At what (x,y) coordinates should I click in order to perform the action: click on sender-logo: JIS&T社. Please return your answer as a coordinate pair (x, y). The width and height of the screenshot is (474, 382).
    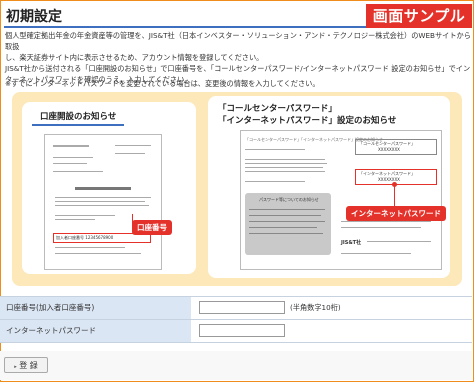
    Looking at the image, I should click on (351, 243).